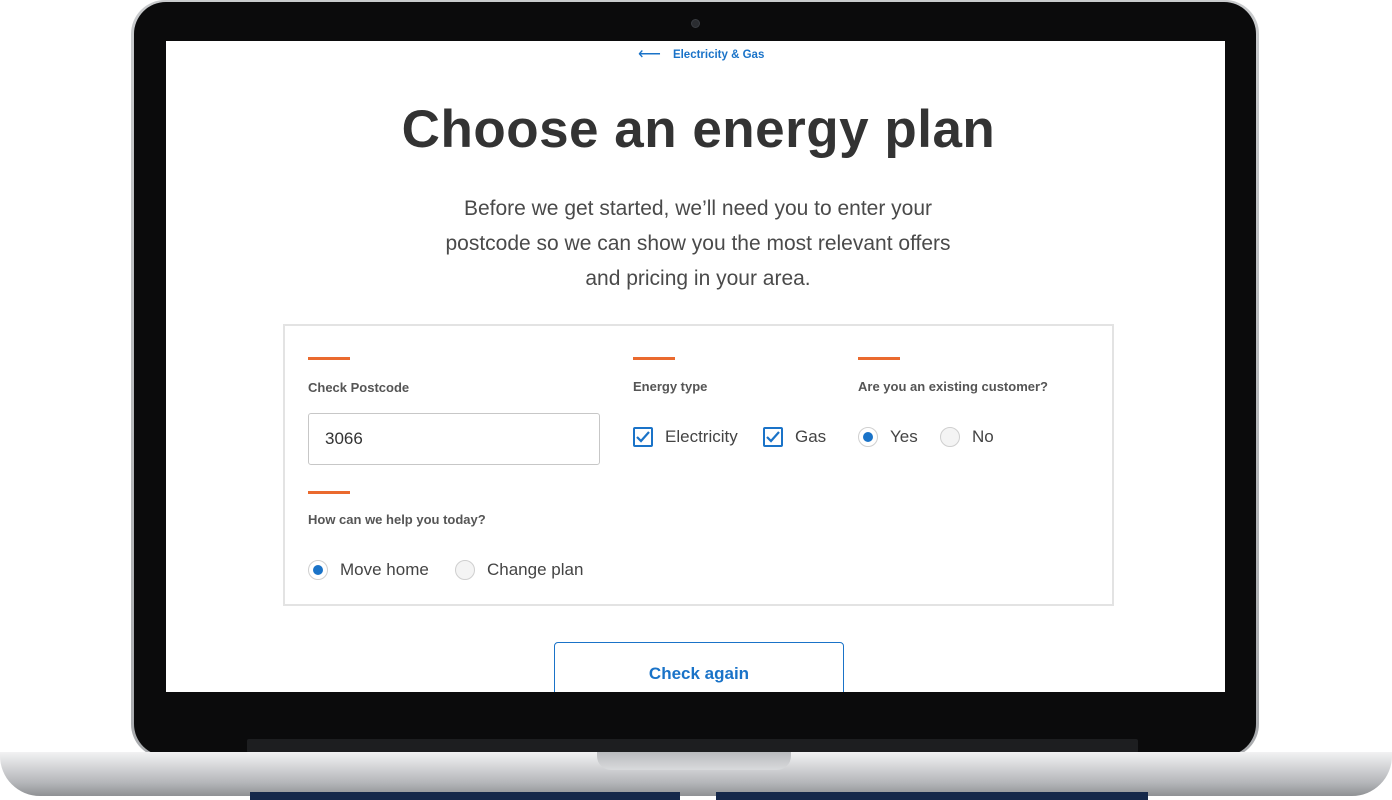 The image size is (1392, 800). I want to click on laptop-base-notch, so click(694, 761).